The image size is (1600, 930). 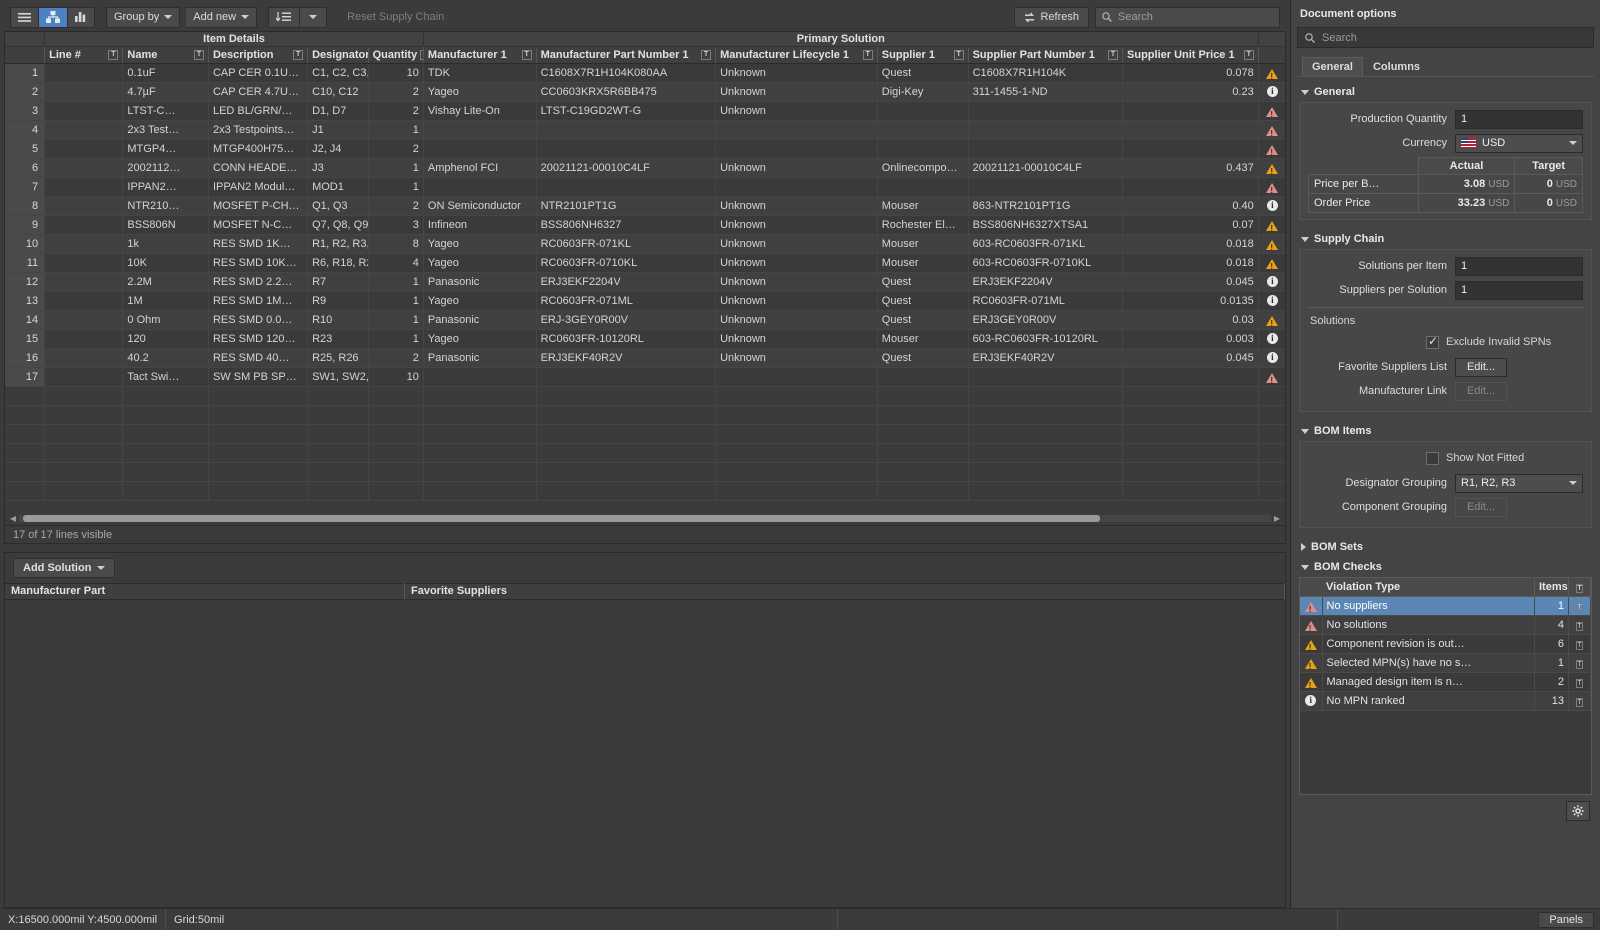 What do you see at coordinates (1445, 547) in the screenshot?
I see `section-bom-sets-header: BOM Sets` at bounding box center [1445, 547].